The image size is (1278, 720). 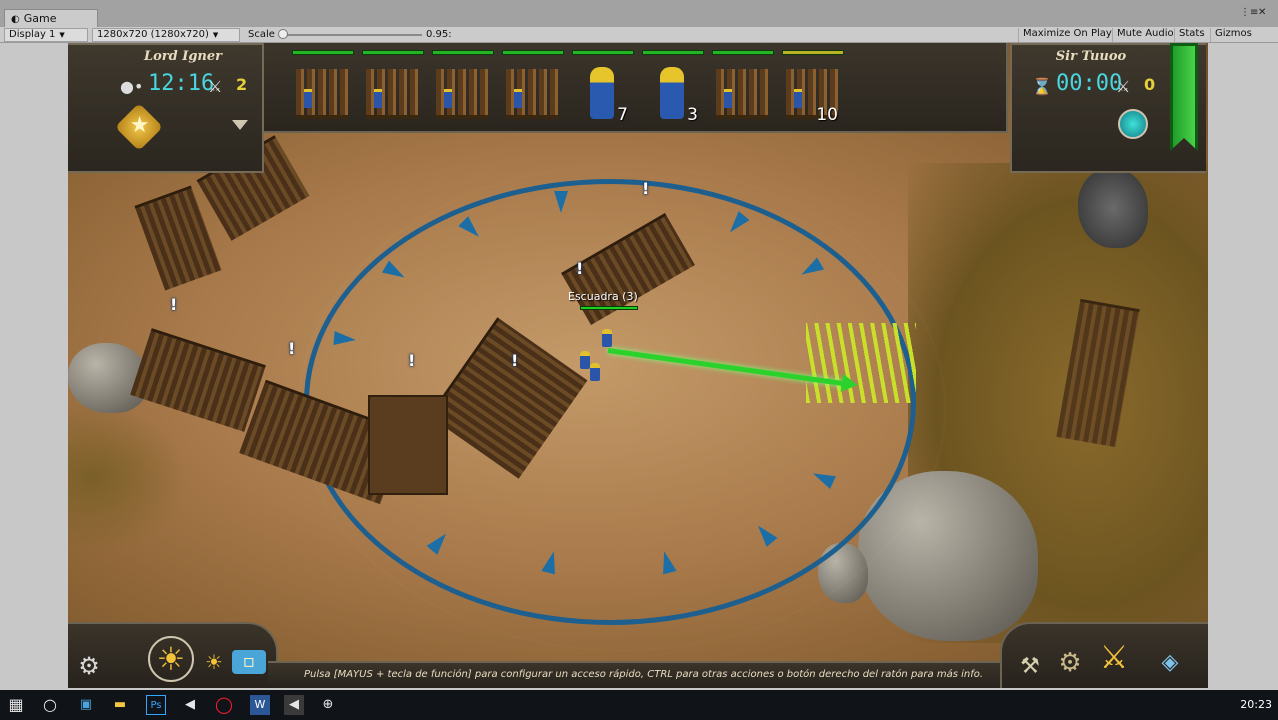 I want to click on scale-value: 0.95:, so click(x=439, y=34).